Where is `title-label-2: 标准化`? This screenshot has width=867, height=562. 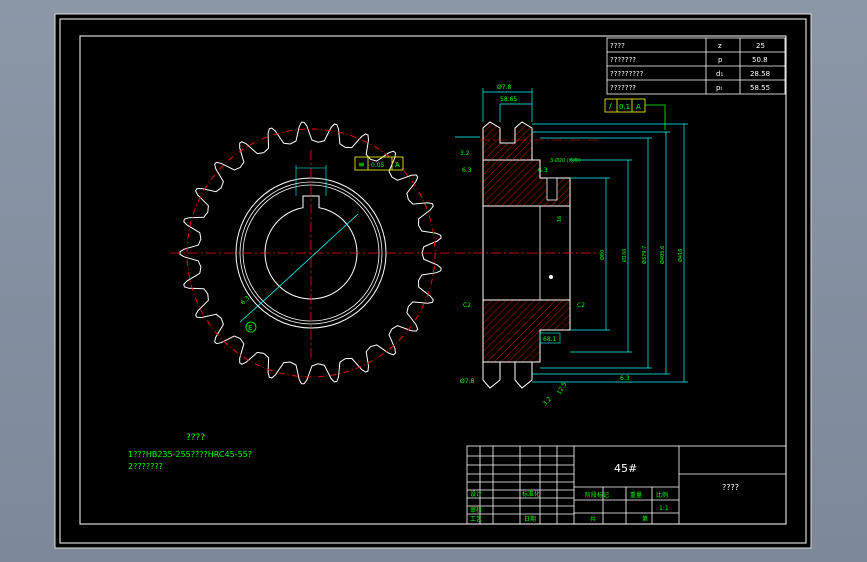 title-label-2: 标准化 is located at coordinates (531, 494).